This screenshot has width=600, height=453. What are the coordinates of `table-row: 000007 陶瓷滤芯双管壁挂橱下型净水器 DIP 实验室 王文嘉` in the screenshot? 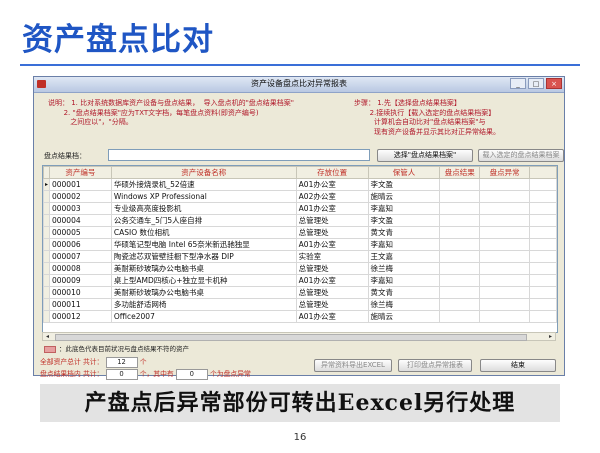 It's located at (300, 256).